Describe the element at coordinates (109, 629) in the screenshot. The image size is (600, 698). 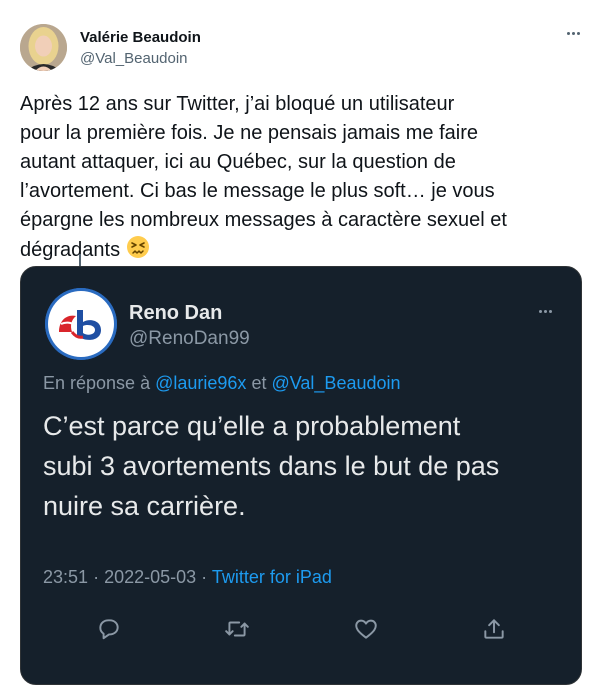
I see `reply-icon` at that location.